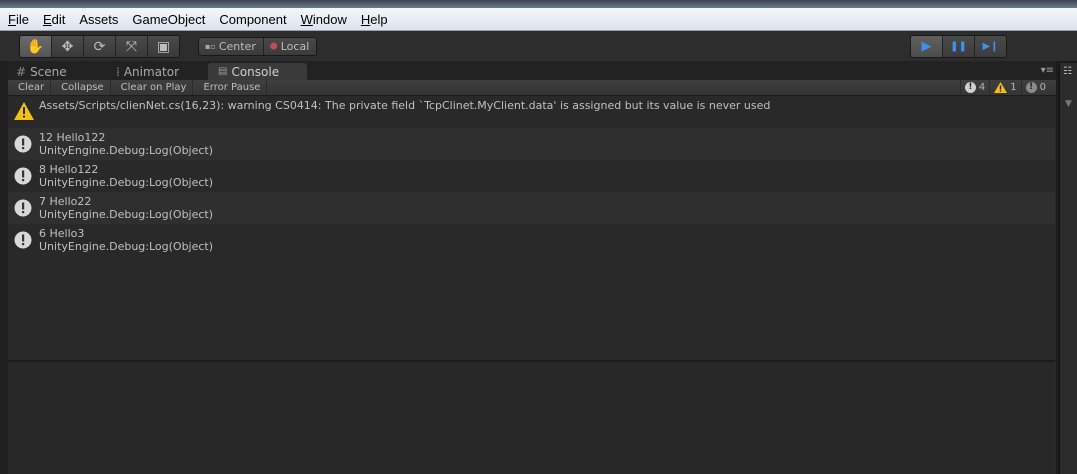  What do you see at coordinates (982, 87) in the screenshot?
I see `log-count: 4` at bounding box center [982, 87].